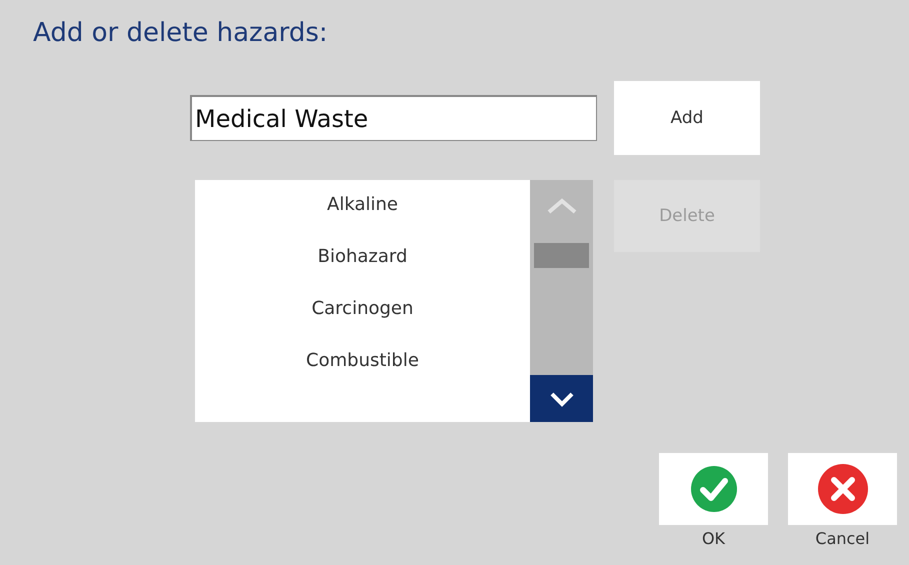 This screenshot has height=565, width=909. I want to click on cancel-button, so click(842, 489).